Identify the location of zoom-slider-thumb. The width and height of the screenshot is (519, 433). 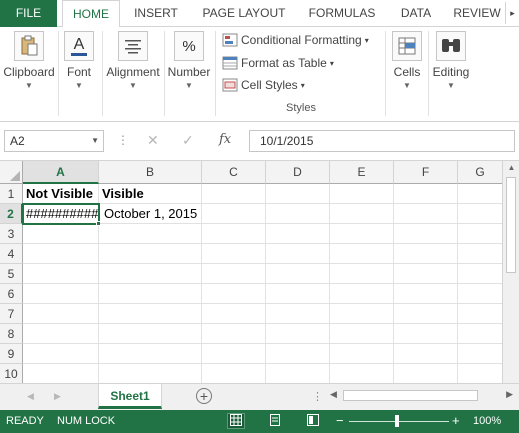
(397, 421).